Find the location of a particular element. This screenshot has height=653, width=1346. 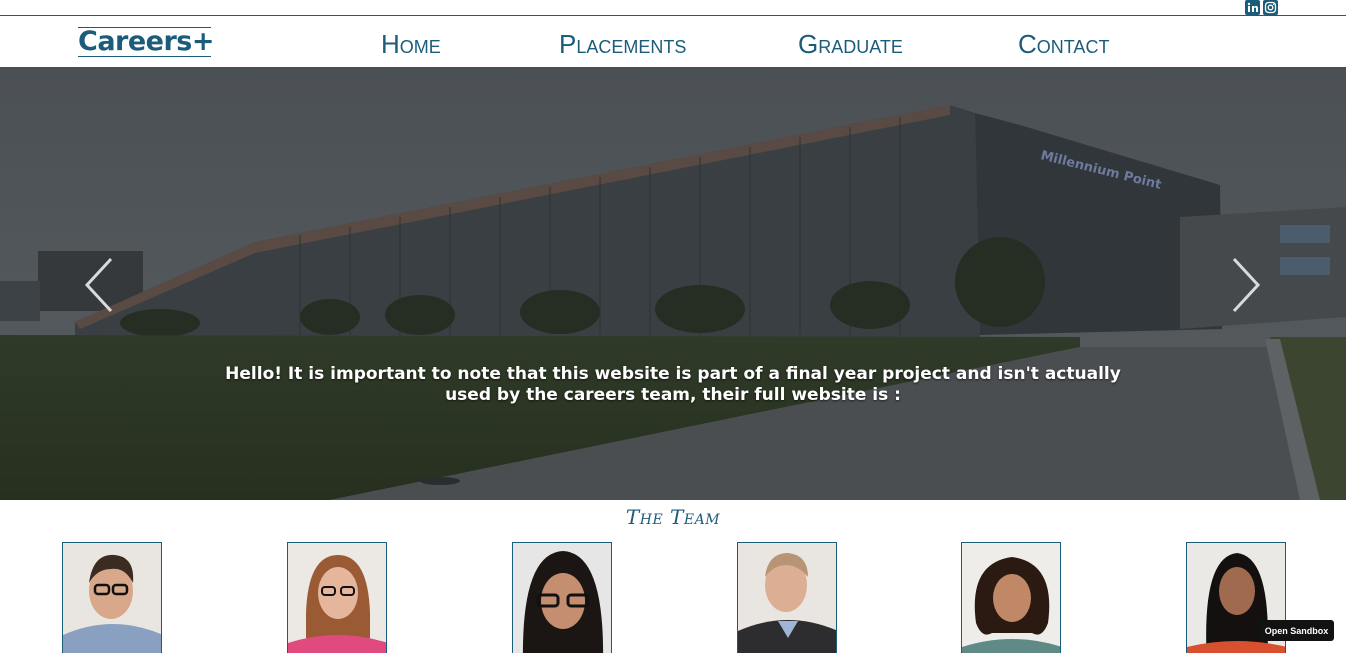

site-logo: Careers+ is located at coordinates (146, 42).